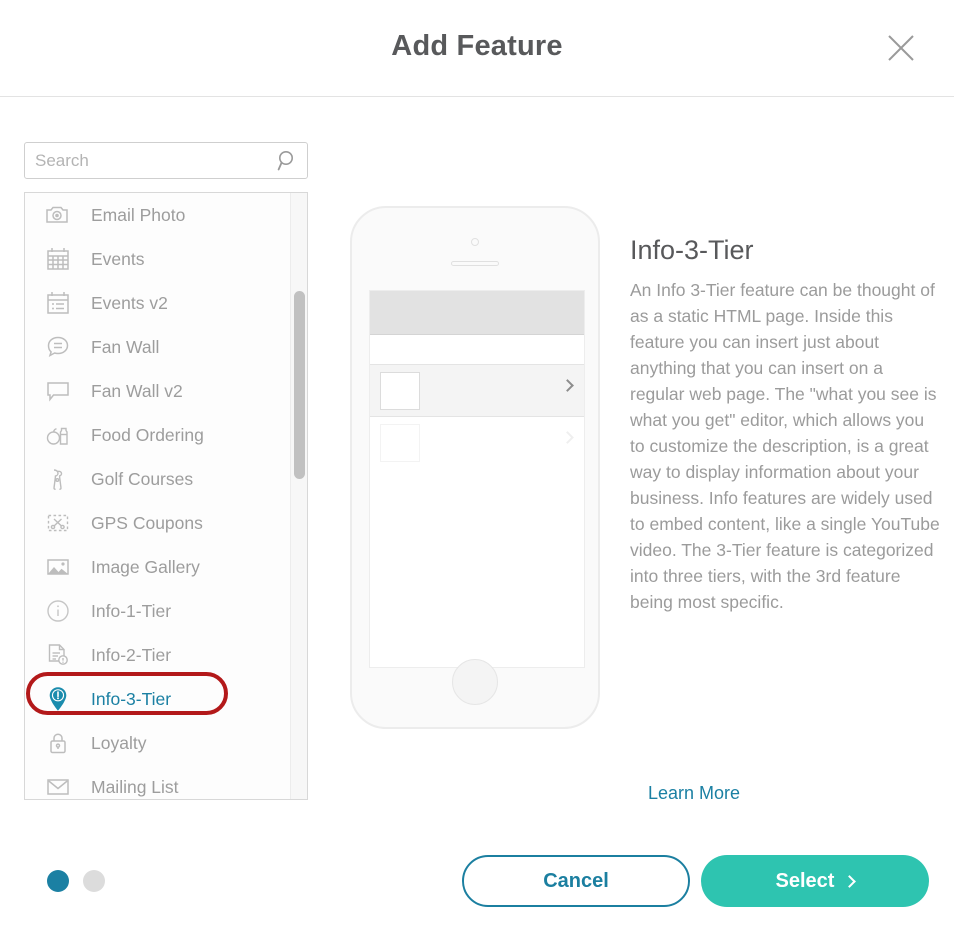 Image resolution: width=954 pixels, height=930 pixels. Describe the element at coordinates (131, 610) in the screenshot. I see `list-item-label: Info-1-Tier` at that location.